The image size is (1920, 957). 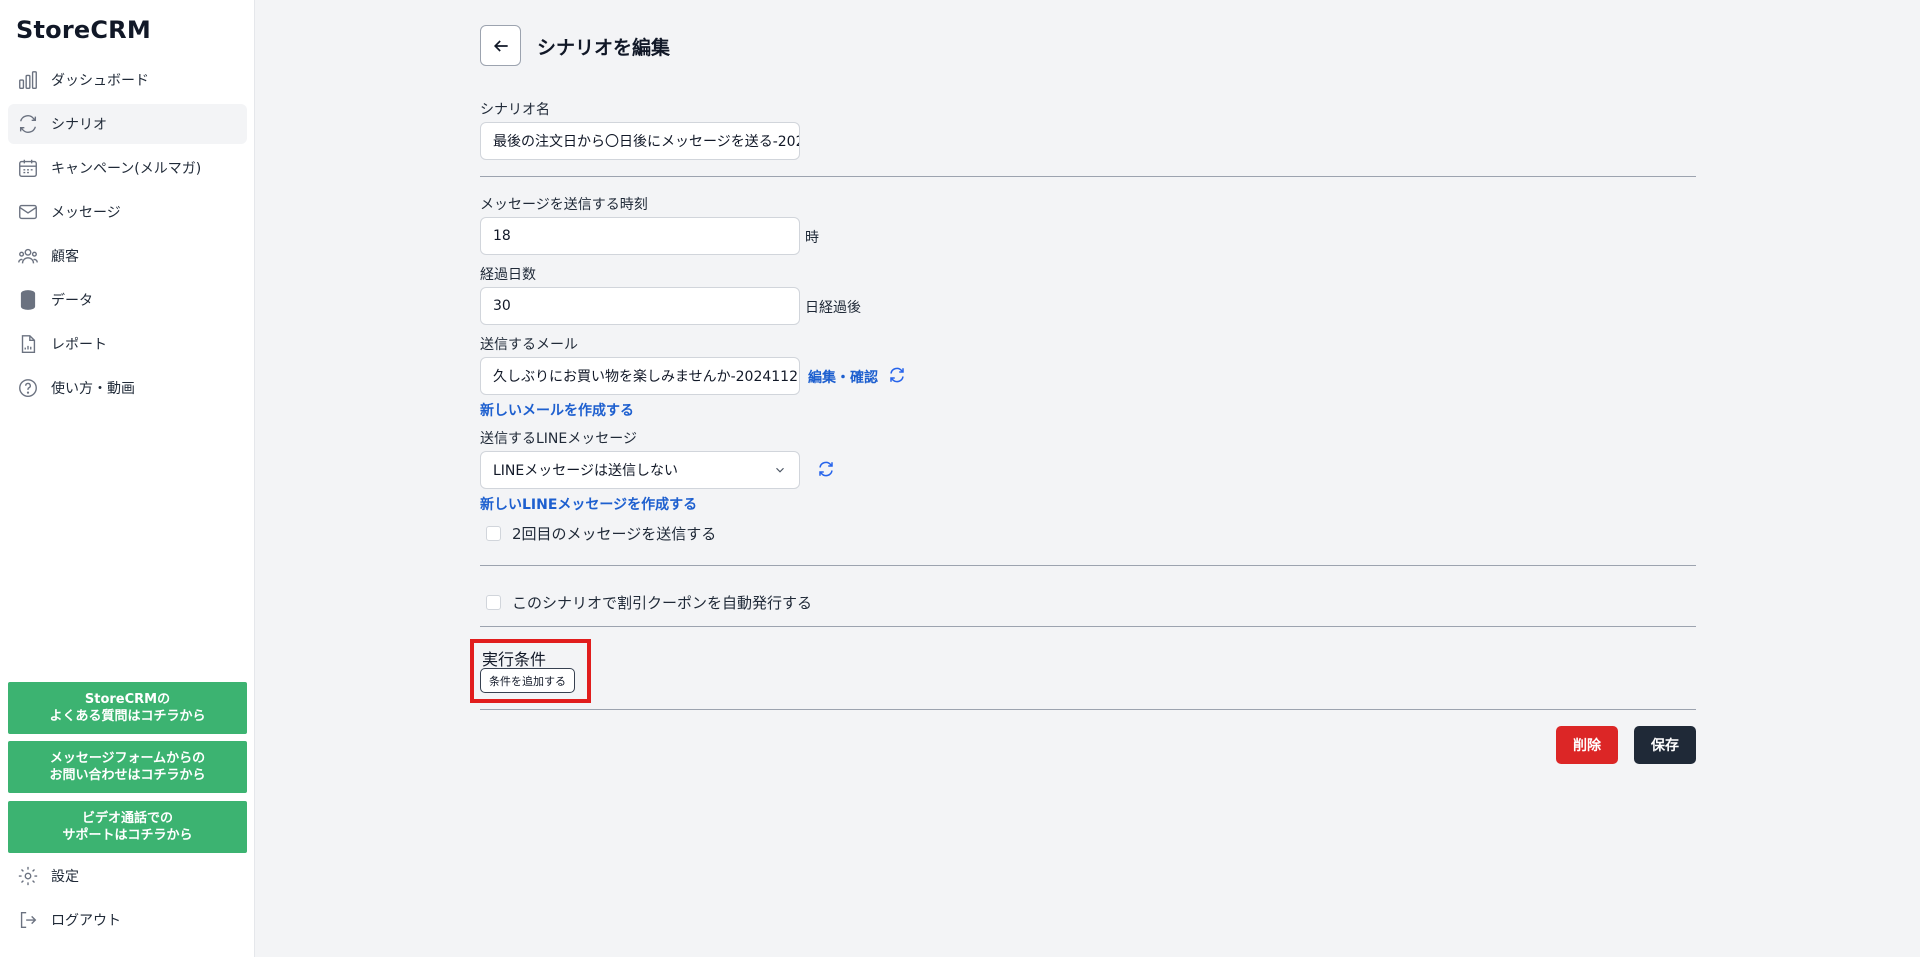 What do you see at coordinates (28, 344) in the screenshot?
I see `document-chart-icon` at bounding box center [28, 344].